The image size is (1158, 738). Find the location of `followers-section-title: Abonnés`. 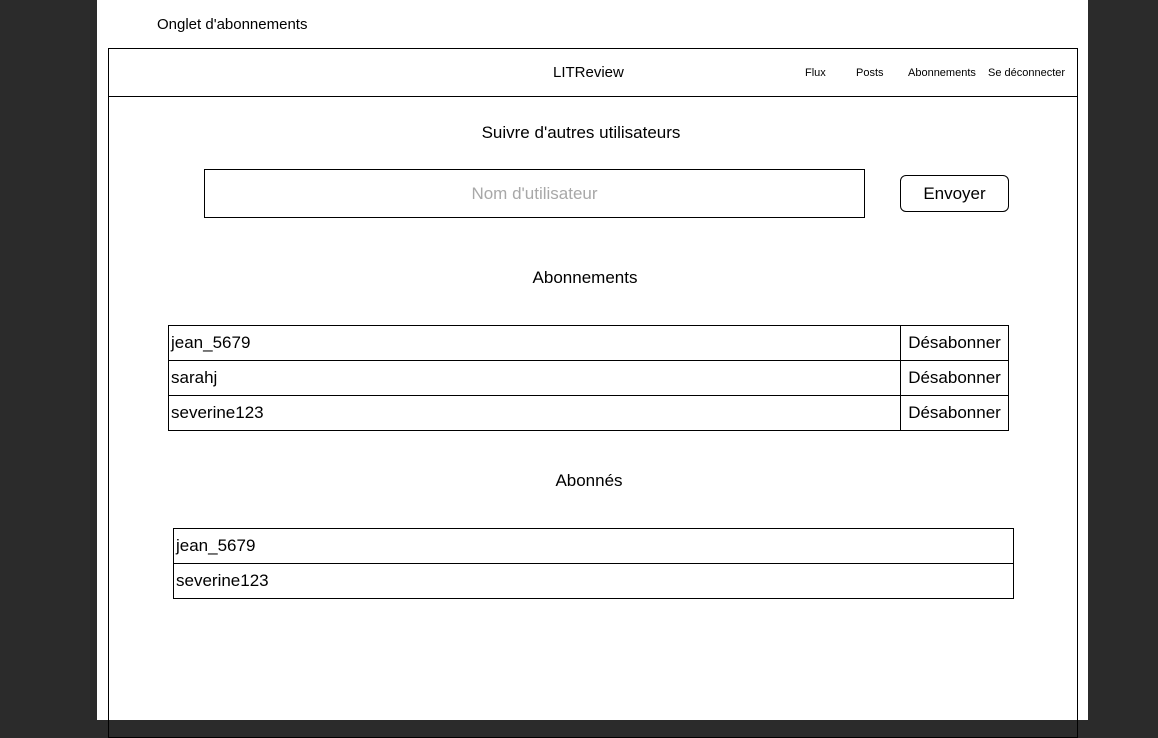

followers-section-title: Abonnés is located at coordinates (589, 480).